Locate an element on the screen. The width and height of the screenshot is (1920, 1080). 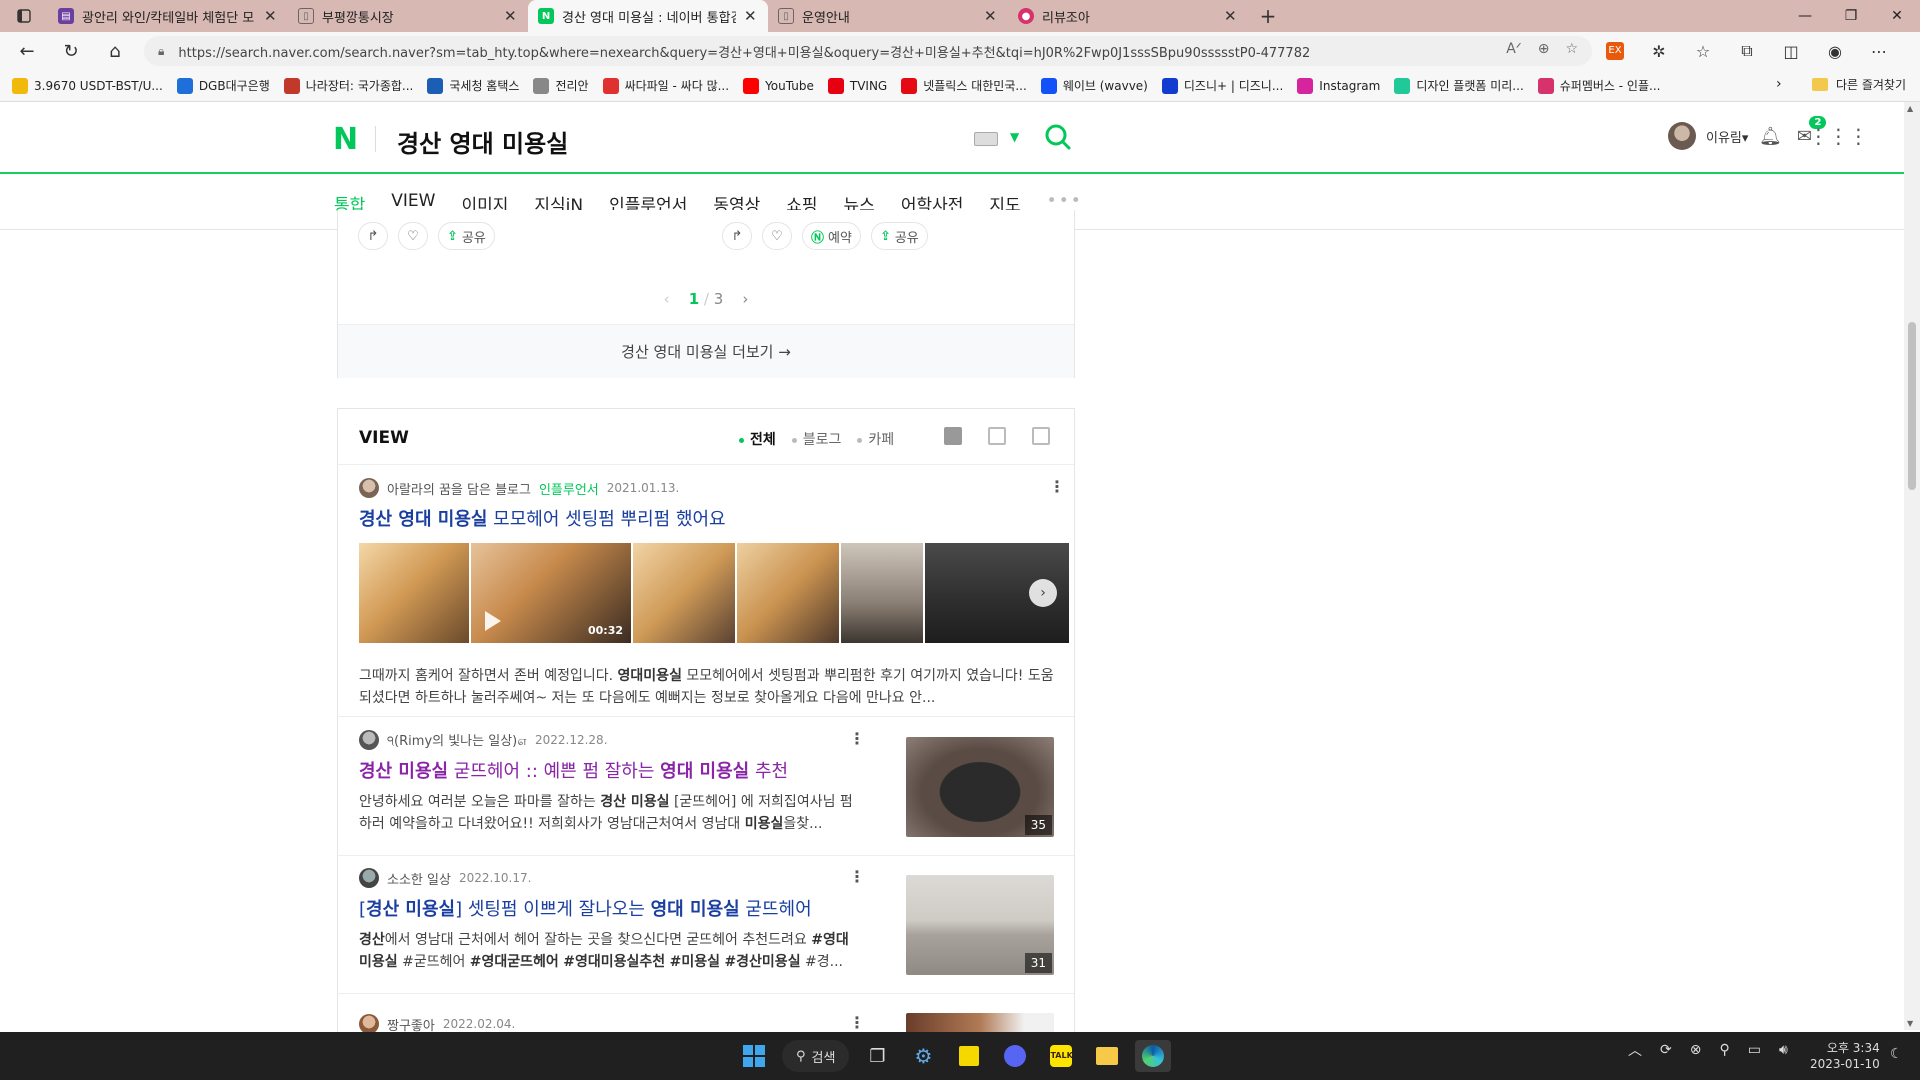
thumbnail-image: › is located at coordinates (997, 593).